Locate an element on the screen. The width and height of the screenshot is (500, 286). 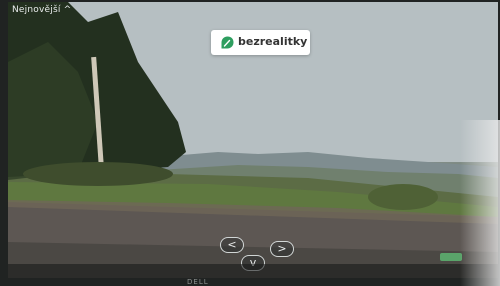
footer-green-button is located at coordinates (451, 257).